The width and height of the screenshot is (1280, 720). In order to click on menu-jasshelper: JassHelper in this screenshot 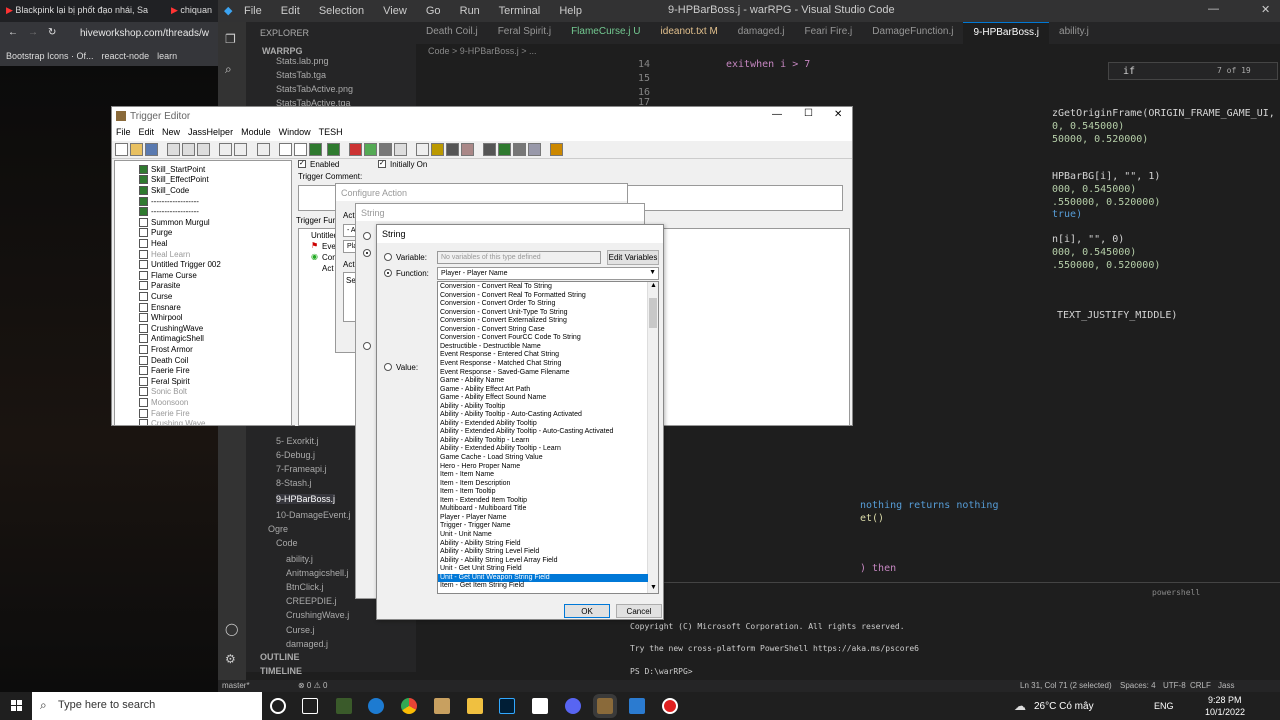, I will do `click(210, 134)`.